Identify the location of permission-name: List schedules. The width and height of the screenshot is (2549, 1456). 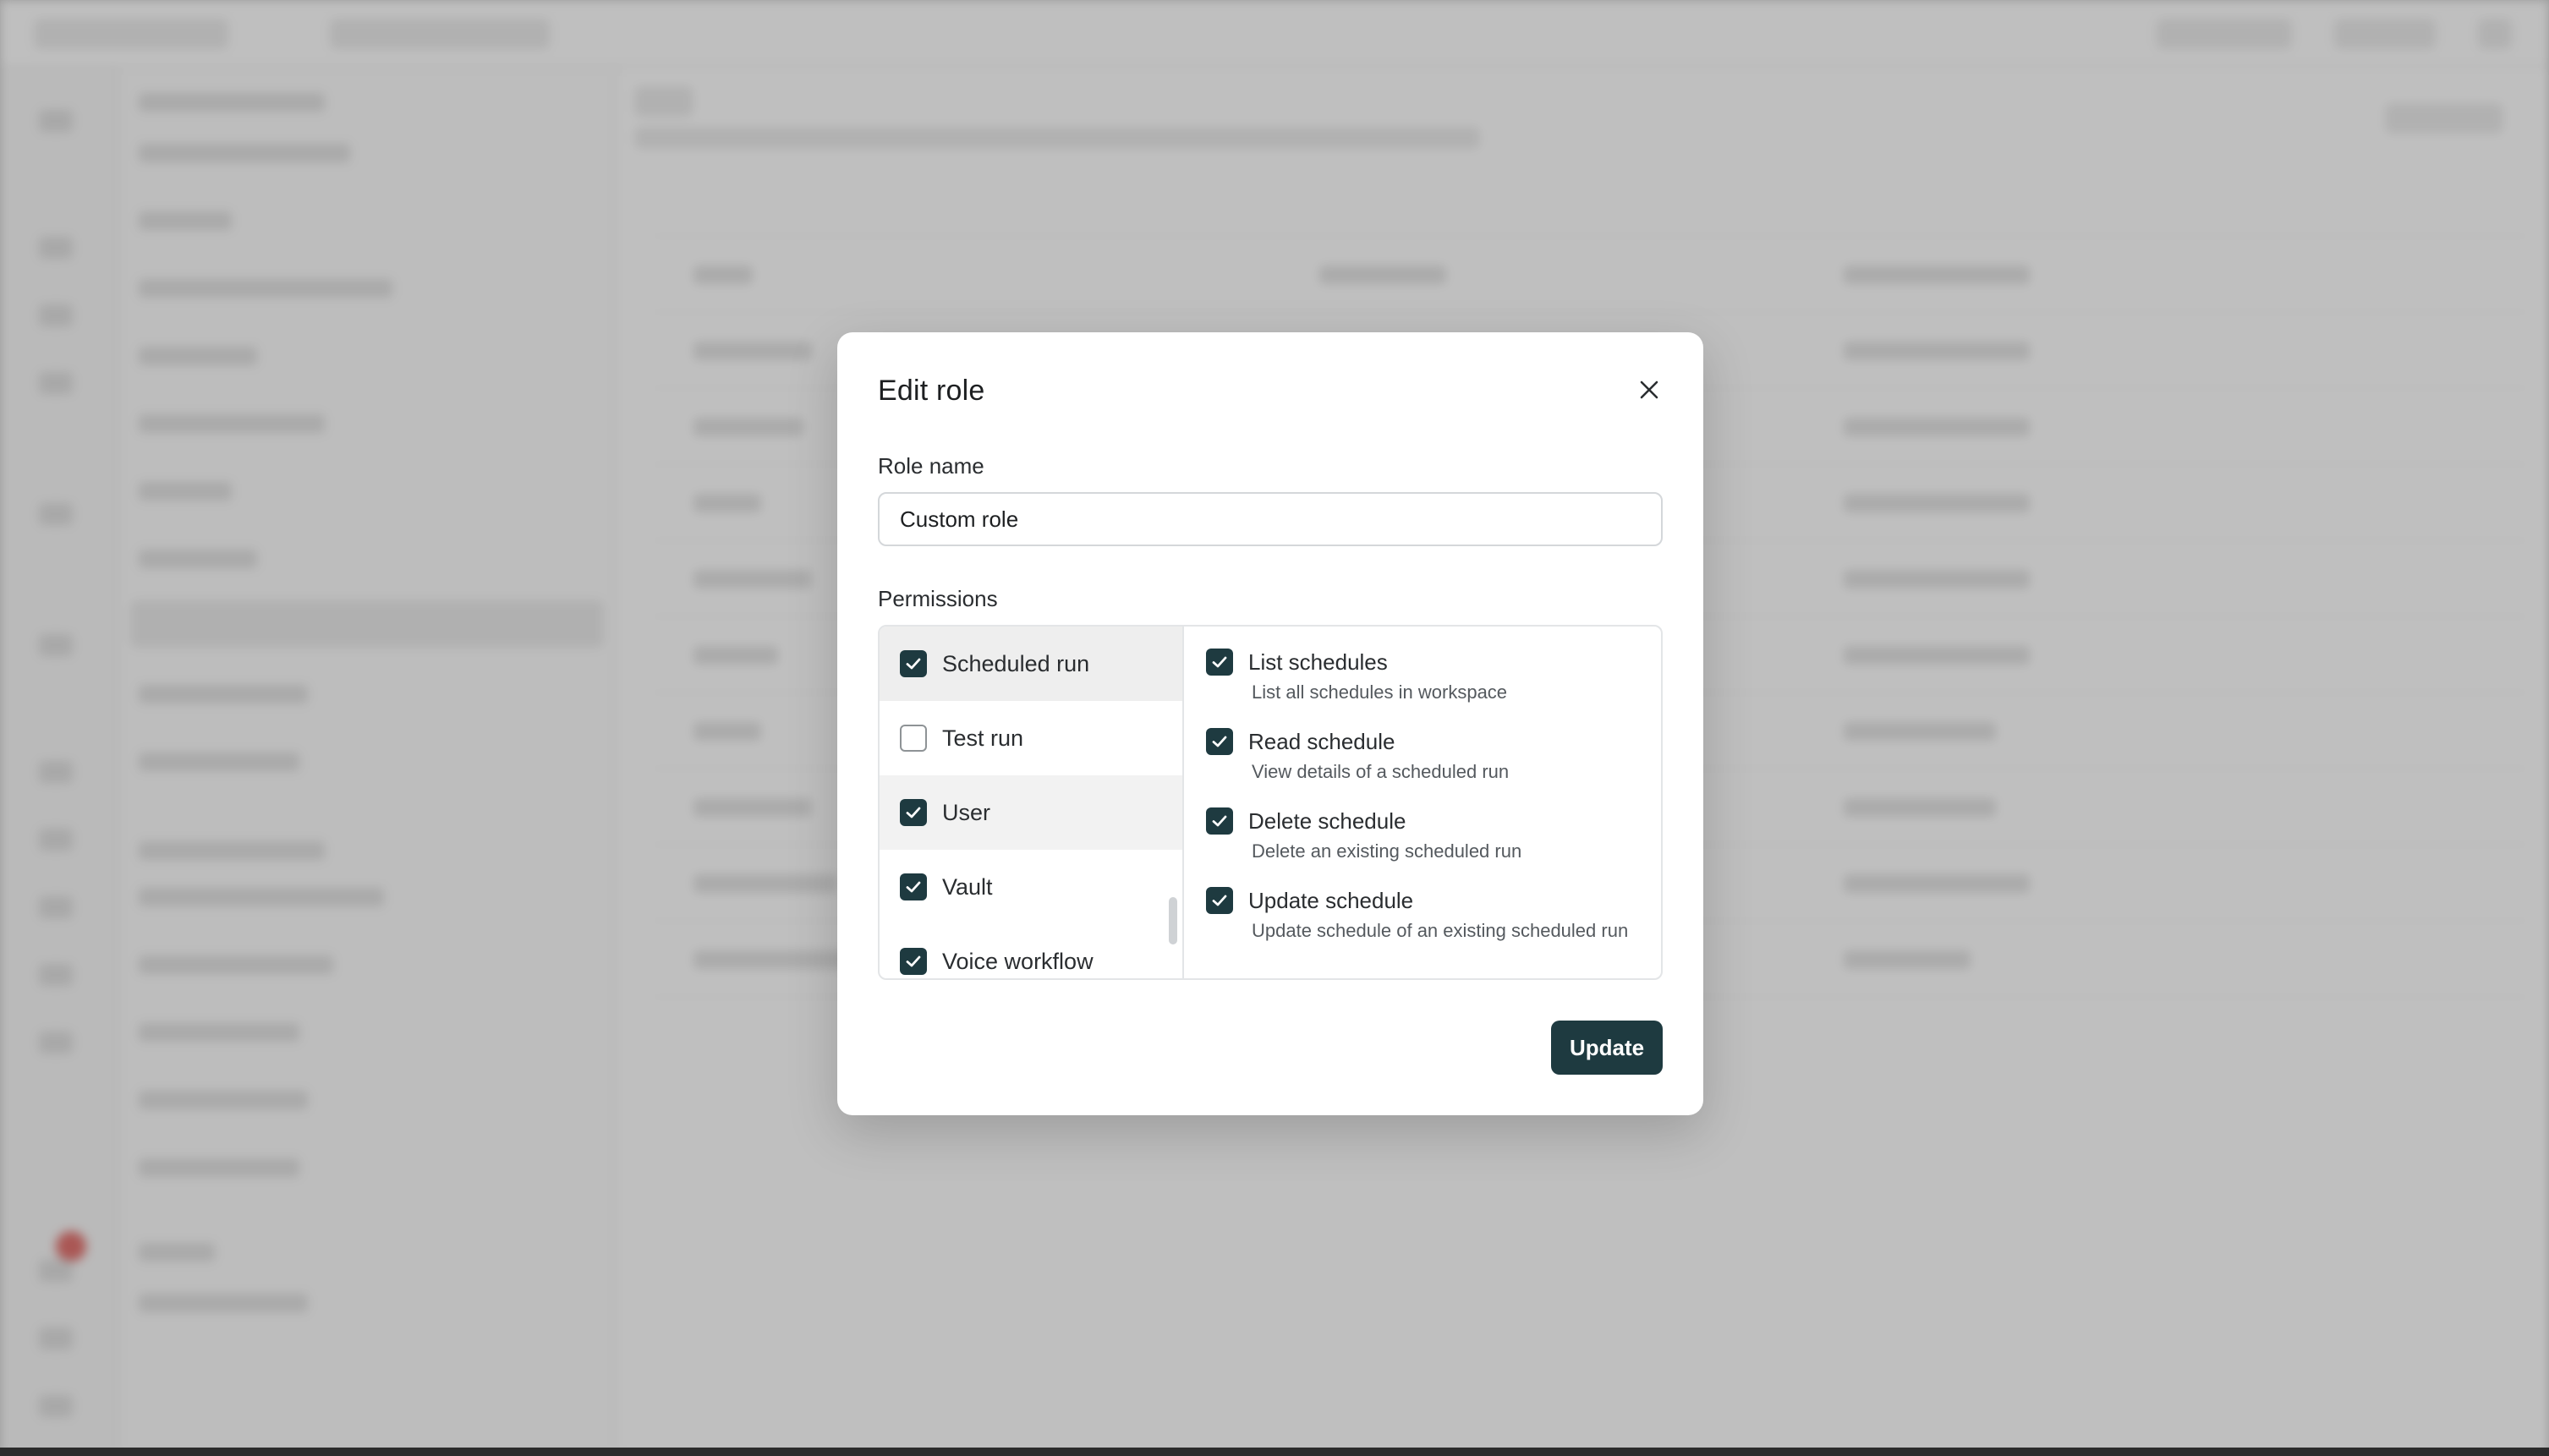
(1318, 662).